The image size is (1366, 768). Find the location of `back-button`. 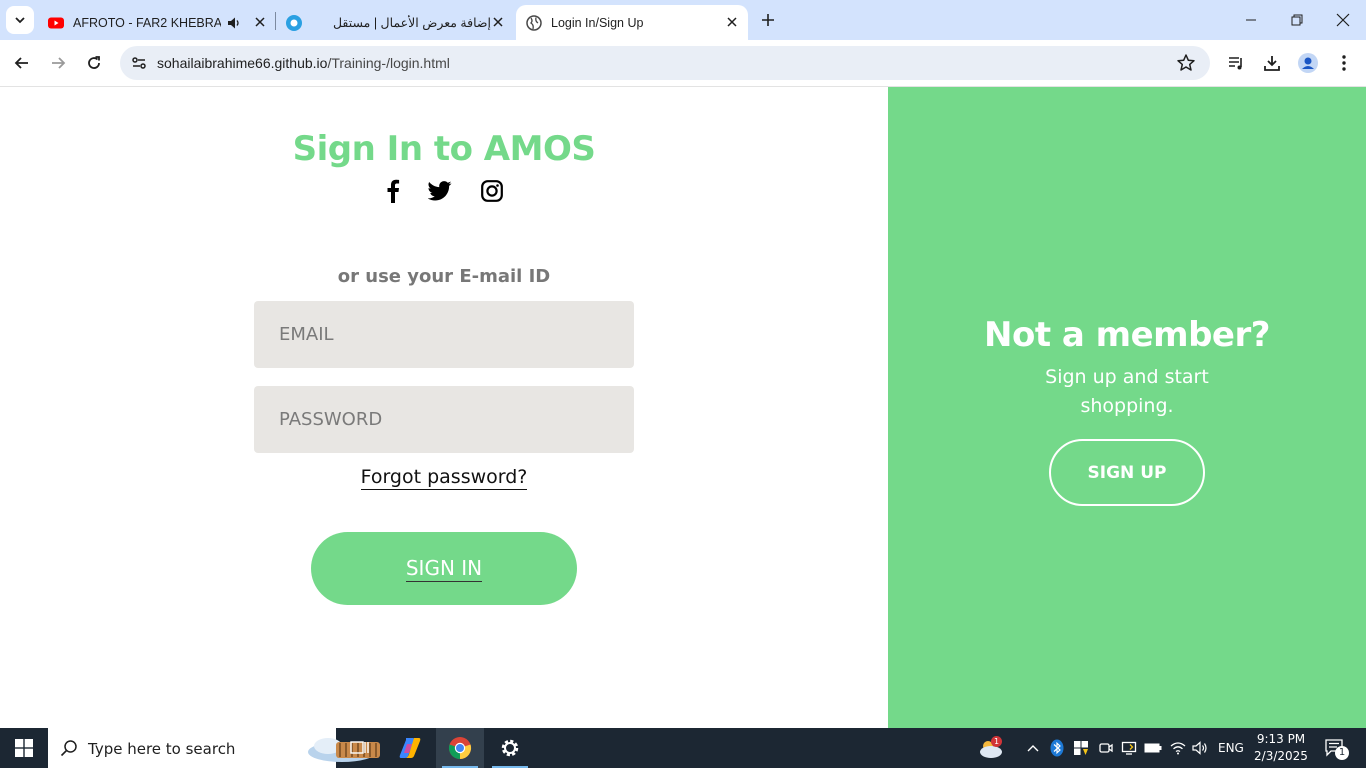

back-button is located at coordinates (22, 63).